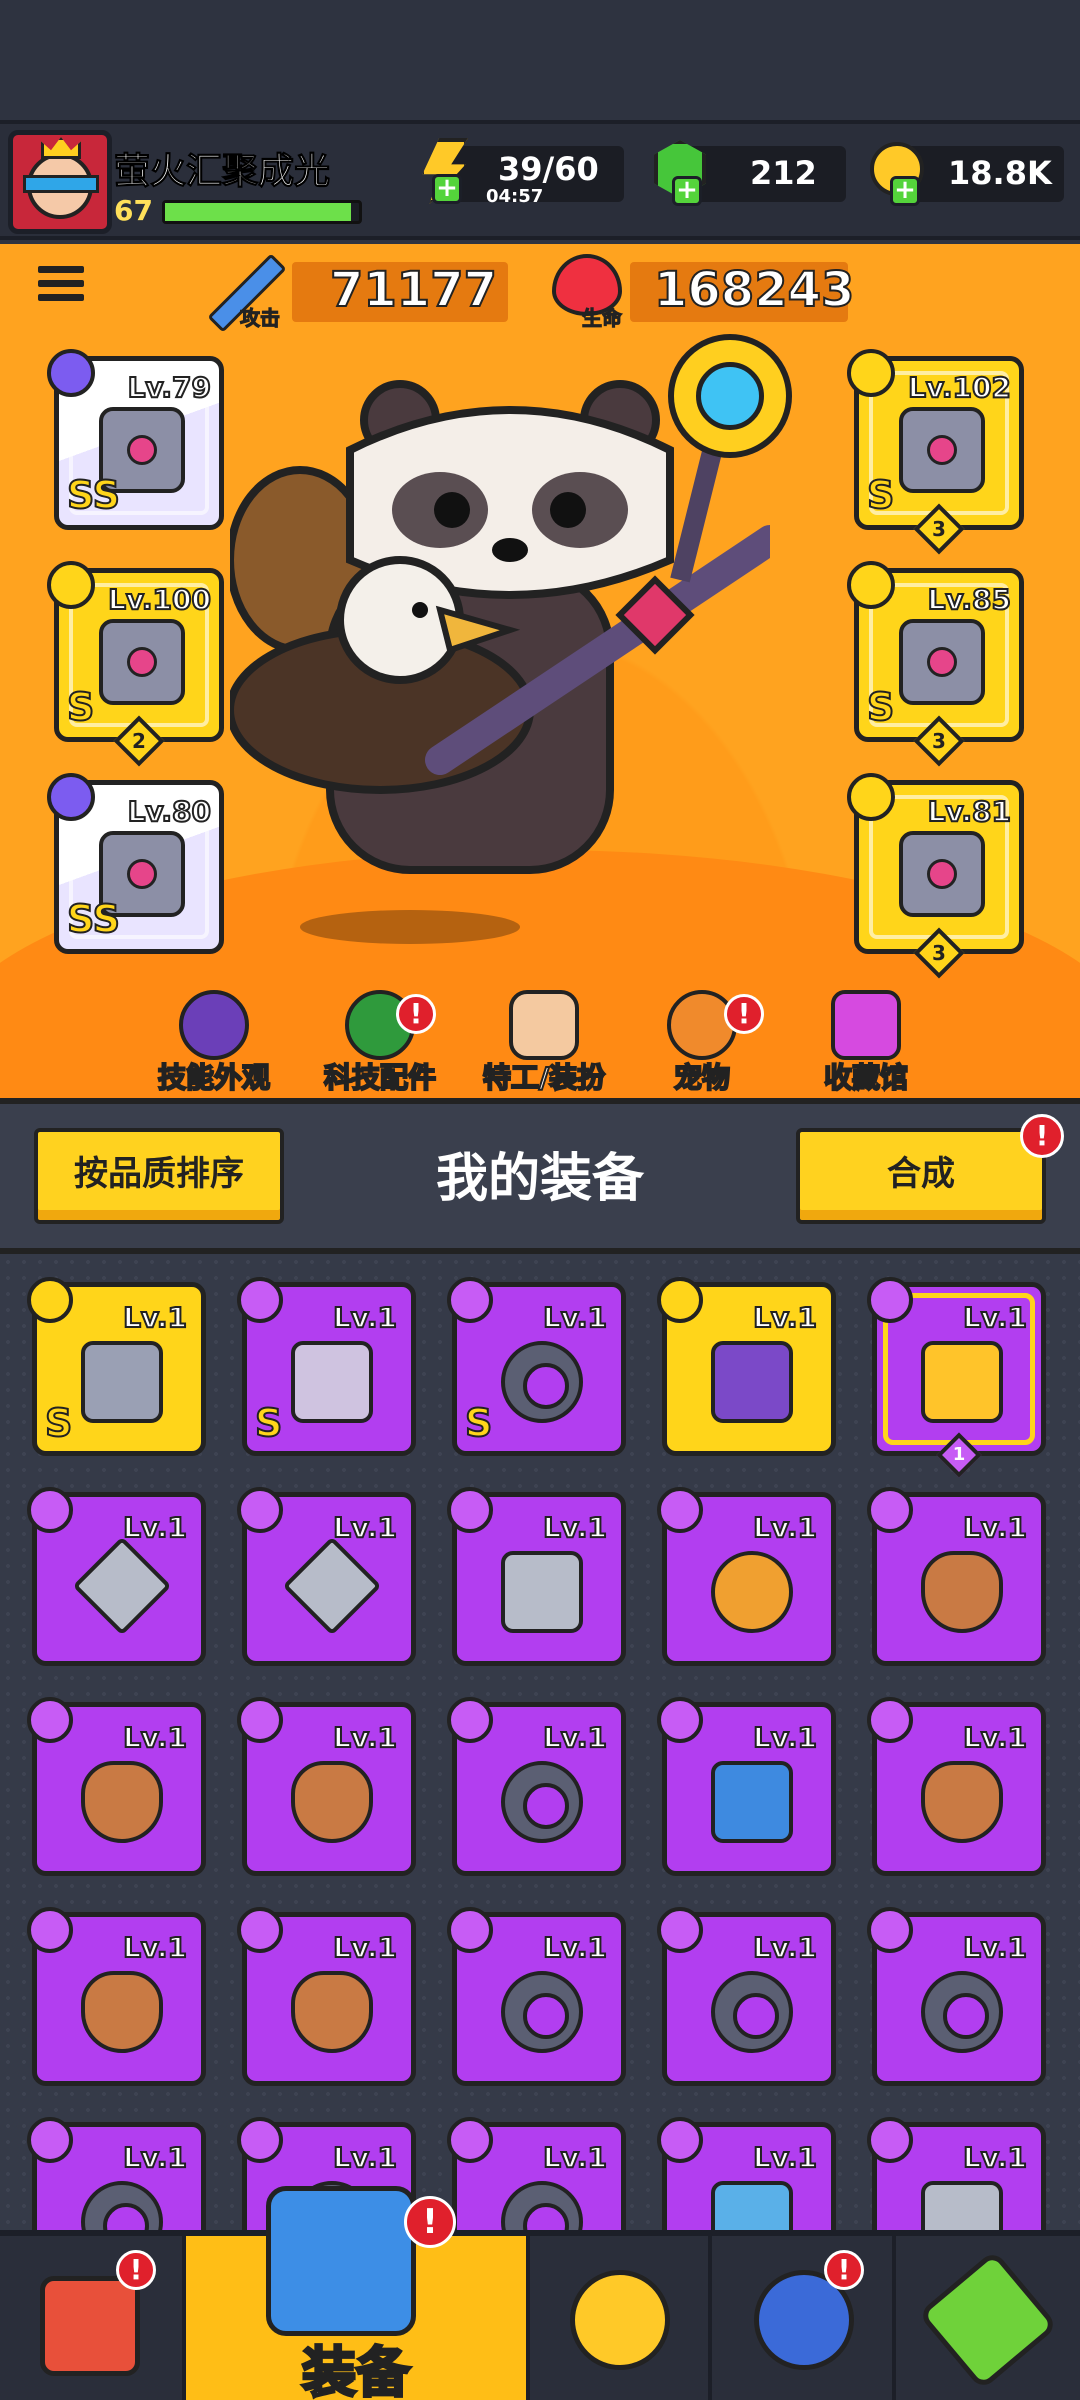 The image size is (1080, 2400). Describe the element at coordinates (60, 182) in the screenshot. I see `player-avatar` at that location.